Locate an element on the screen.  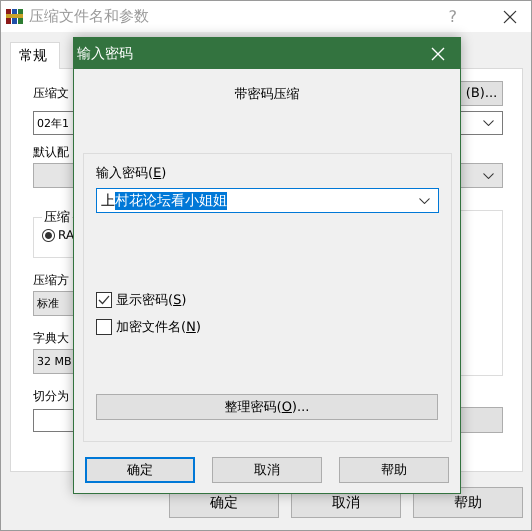
side-button is located at coordinates (481, 420).